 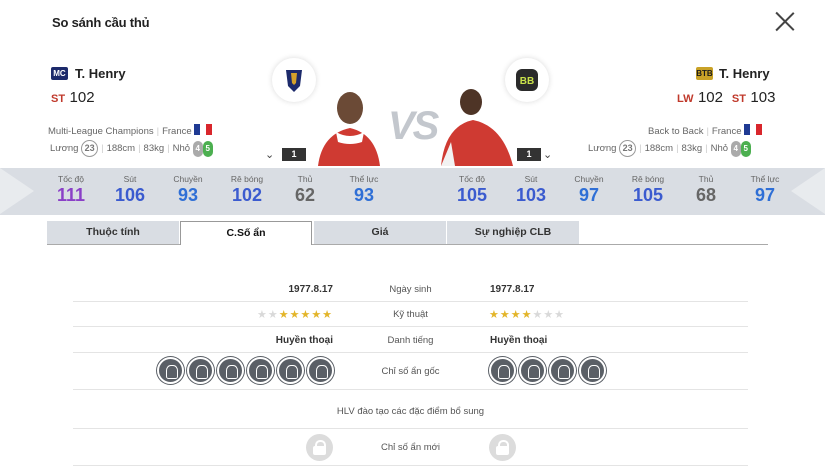 I want to click on left-birth-date: 1977.8.17, so click(x=311, y=289).